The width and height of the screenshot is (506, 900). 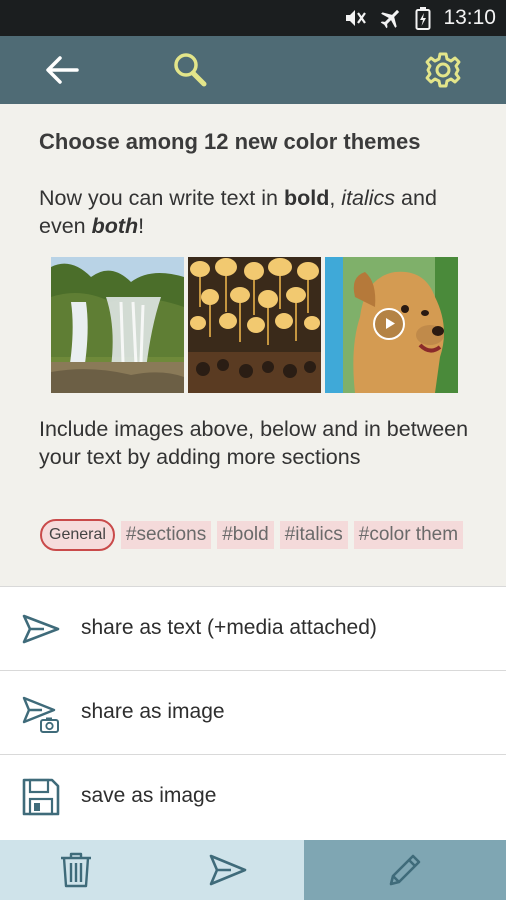 I want to click on play-icon, so click(x=390, y=323).